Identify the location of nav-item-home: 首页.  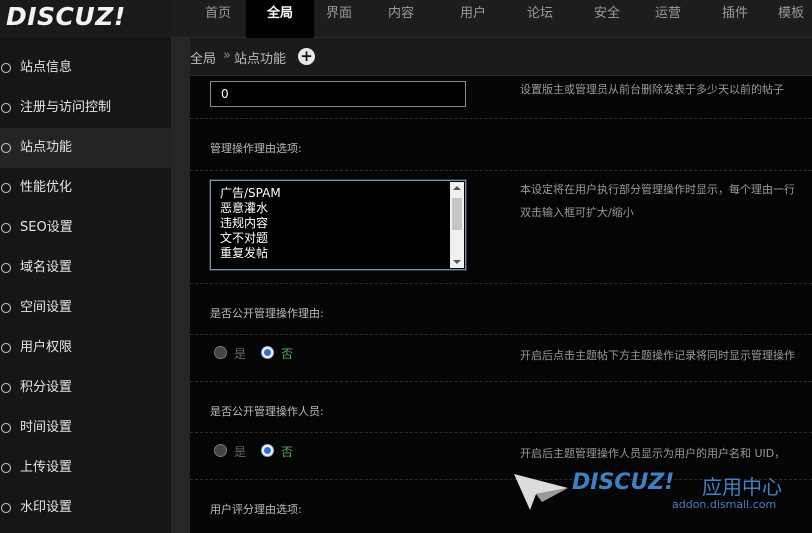
(218, 19).